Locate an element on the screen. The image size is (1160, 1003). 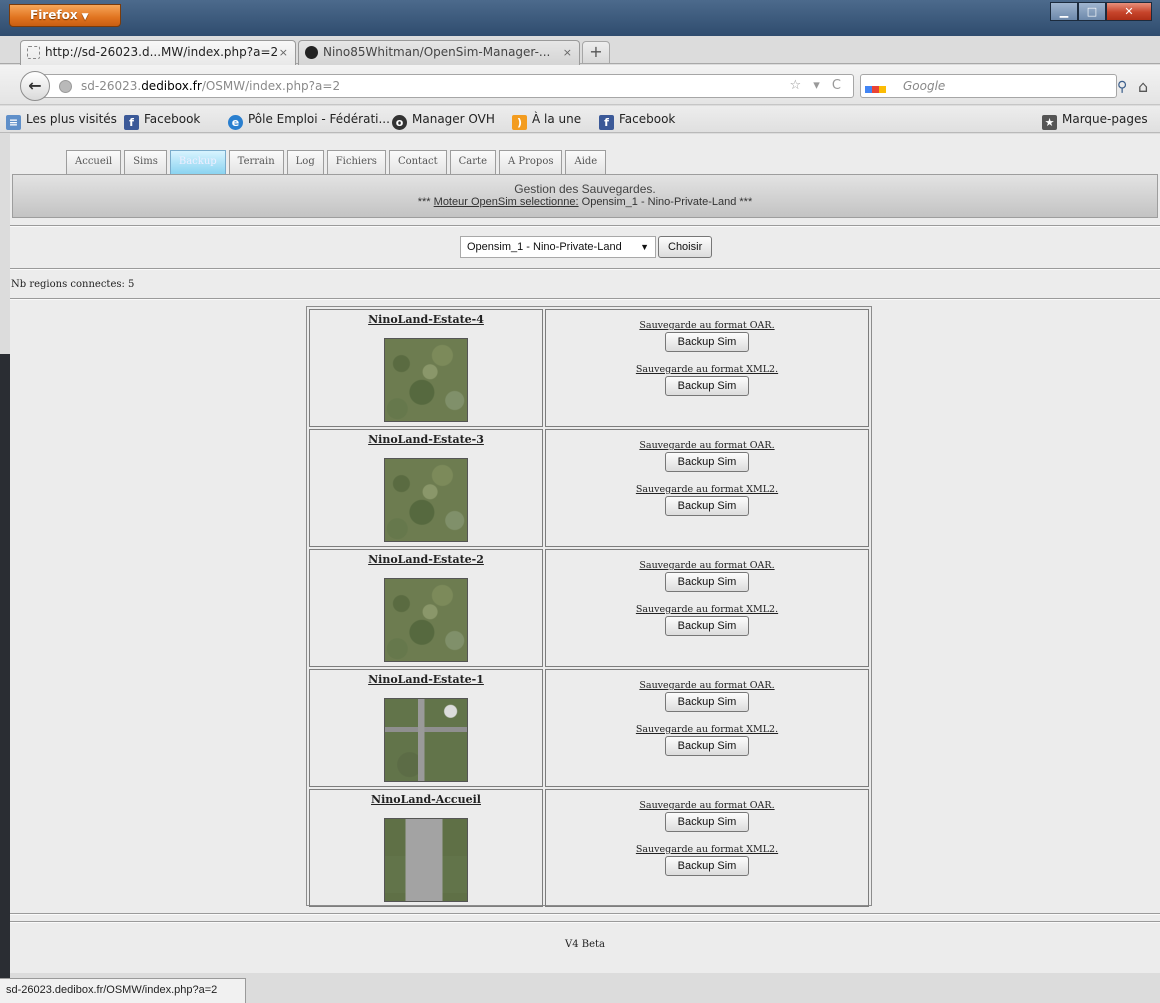
back-button: ← is located at coordinates (35, 86).